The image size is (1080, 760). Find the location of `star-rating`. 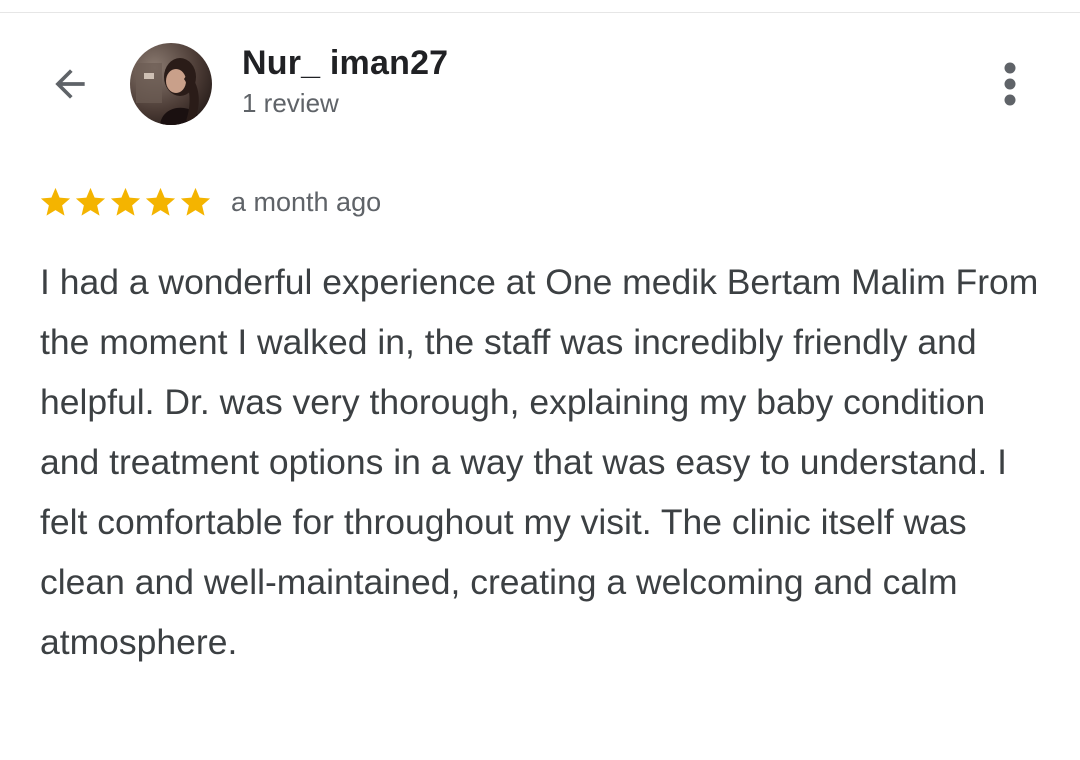

star-rating is located at coordinates (125, 202).